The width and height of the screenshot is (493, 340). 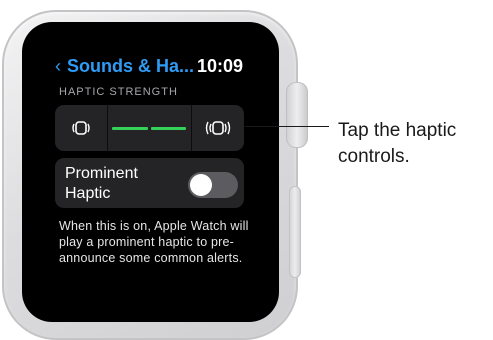 What do you see at coordinates (220, 66) in the screenshot?
I see `clock: 10:09` at bounding box center [220, 66].